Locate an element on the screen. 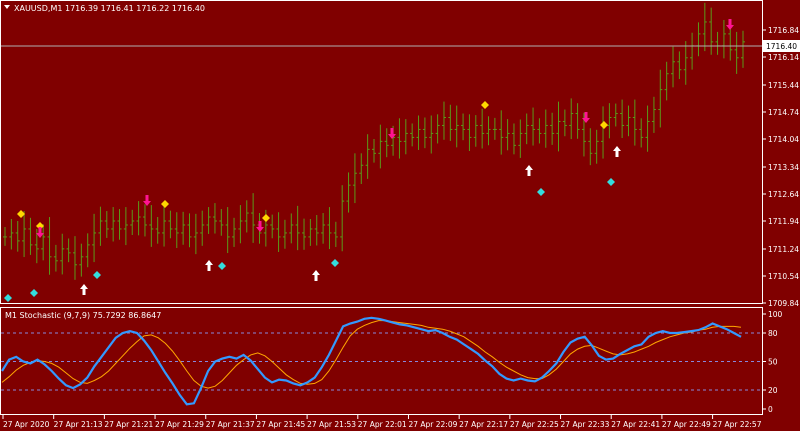 Image resolution: width=800 pixels, height=431 pixels. indicator-axis-label: 0 is located at coordinates (770, 409).